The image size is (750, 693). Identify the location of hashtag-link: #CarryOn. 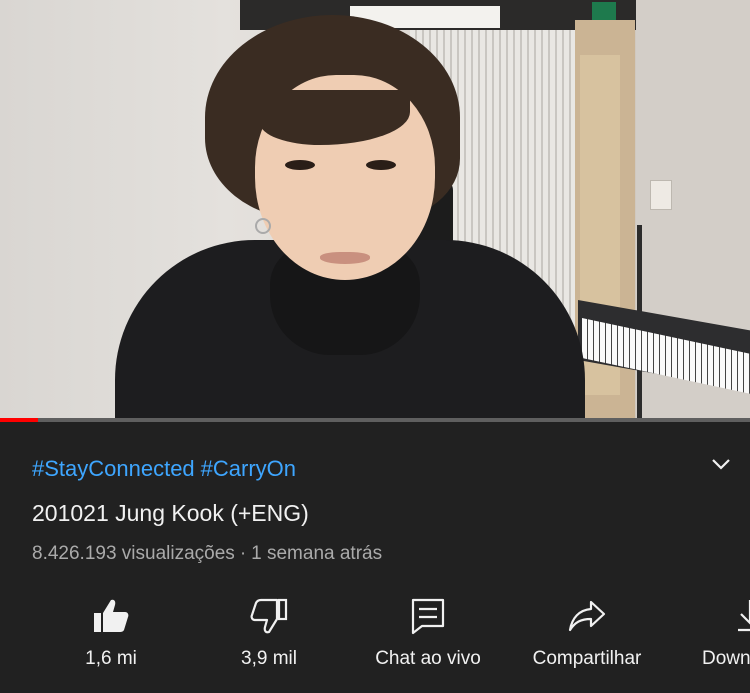
(248, 468).